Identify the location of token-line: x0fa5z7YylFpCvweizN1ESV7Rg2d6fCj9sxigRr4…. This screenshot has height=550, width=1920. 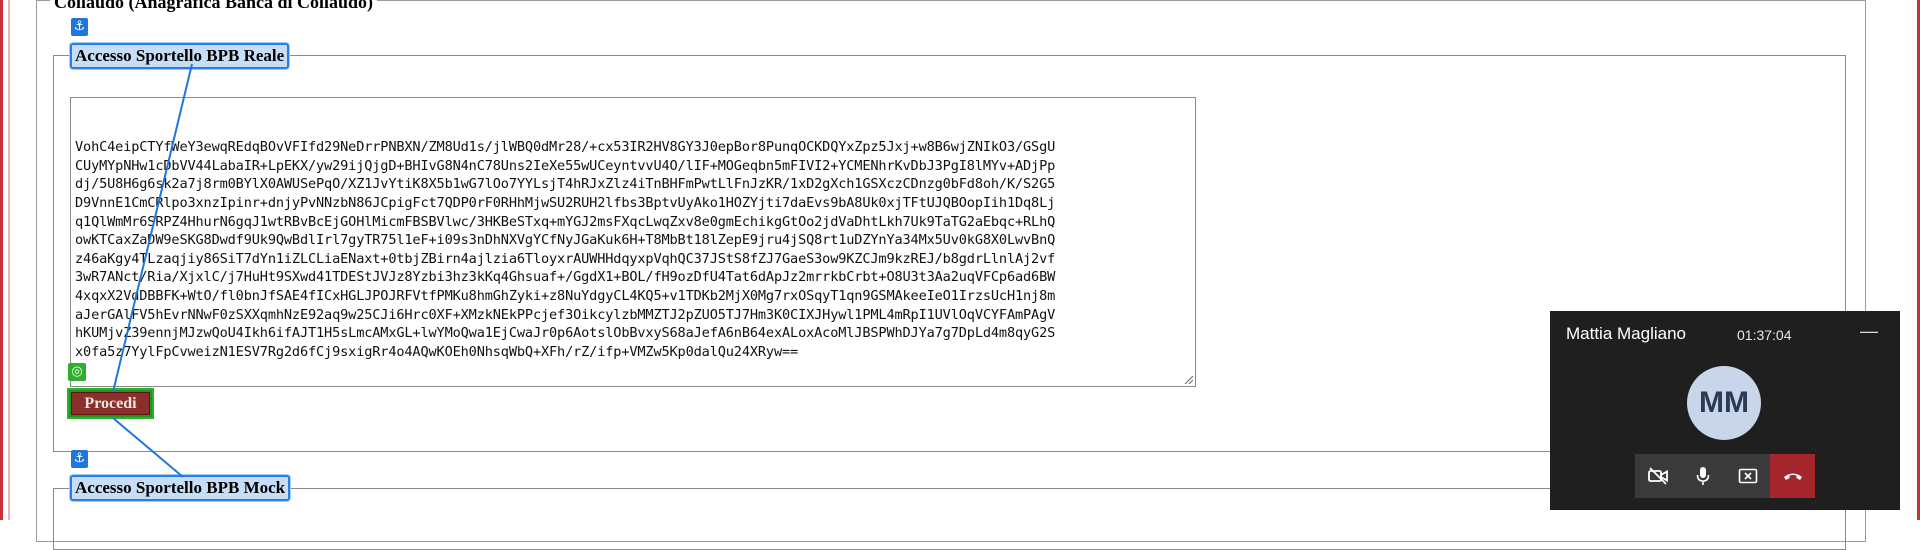
(437, 351).